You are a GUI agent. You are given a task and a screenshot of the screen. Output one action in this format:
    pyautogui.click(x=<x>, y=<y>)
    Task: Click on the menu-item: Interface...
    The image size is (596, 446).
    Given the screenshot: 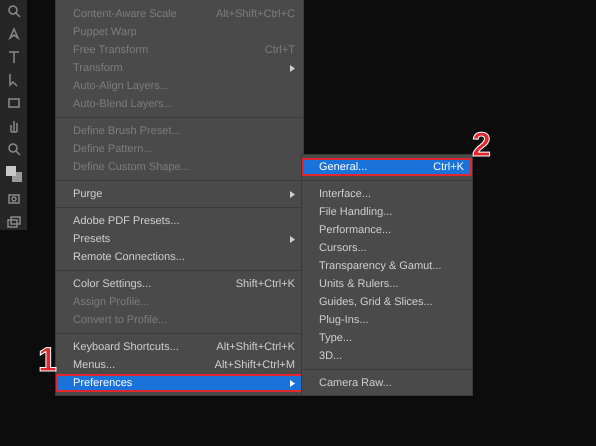 What is the action you would take?
    pyautogui.click(x=387, y=194)
    